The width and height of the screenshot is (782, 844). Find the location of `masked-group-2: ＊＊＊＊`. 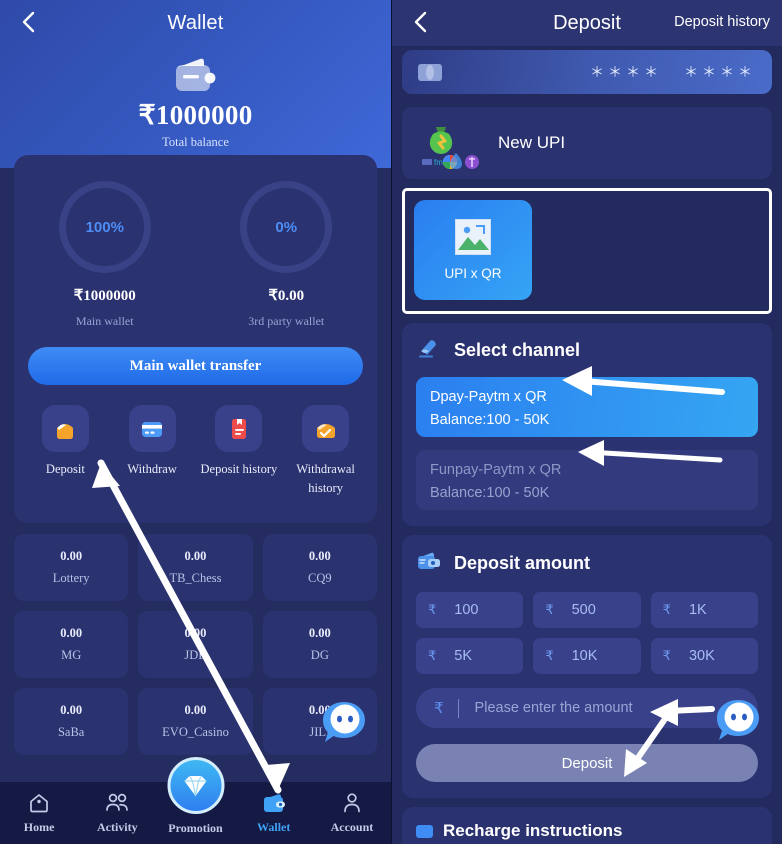

masked-group-2: ＊＊＊＊ is located at coordinates (720, 72).